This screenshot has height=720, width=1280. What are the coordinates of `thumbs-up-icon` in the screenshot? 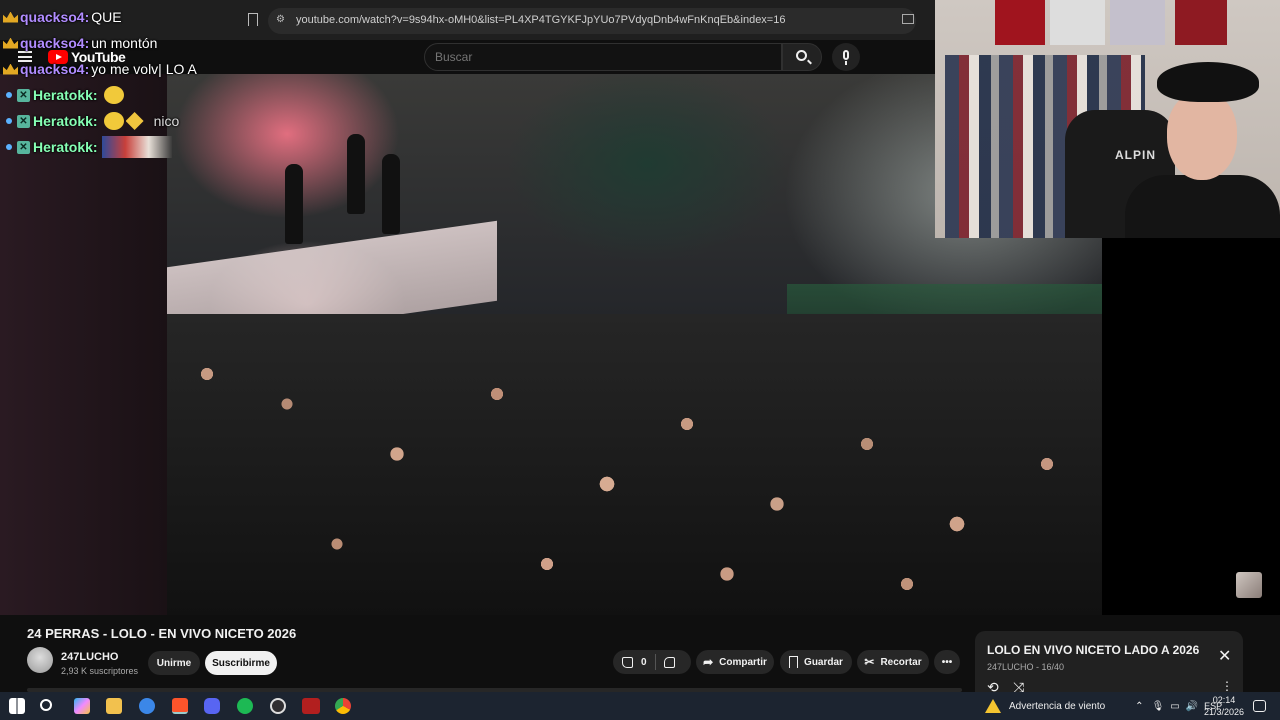 It's located at (627, 662).